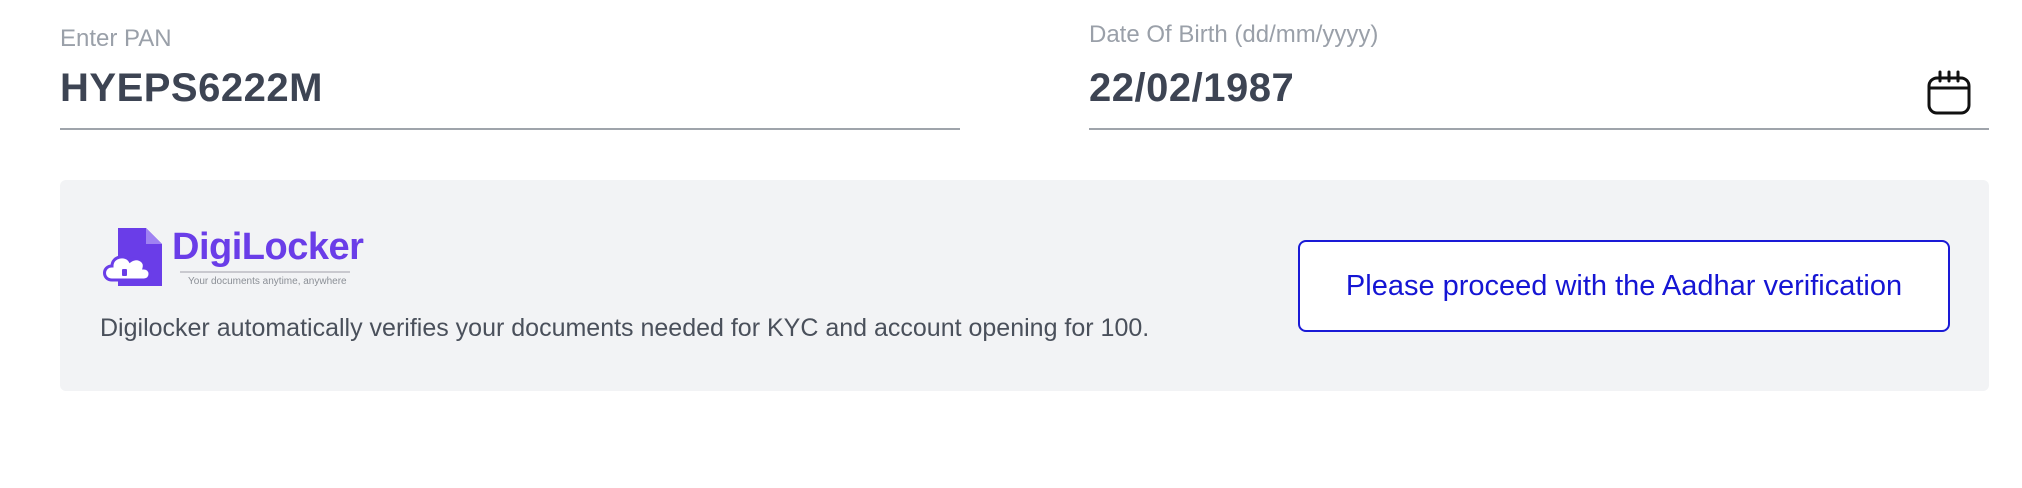 Image resolution: width=2022 pixels, height=488 pixels. I want to click on pan-underline, so click(510, 129).